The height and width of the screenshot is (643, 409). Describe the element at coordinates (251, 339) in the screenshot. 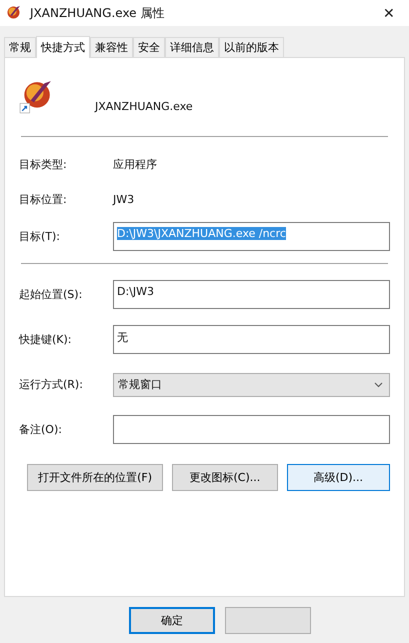

I see `input-field: 无` at that location.